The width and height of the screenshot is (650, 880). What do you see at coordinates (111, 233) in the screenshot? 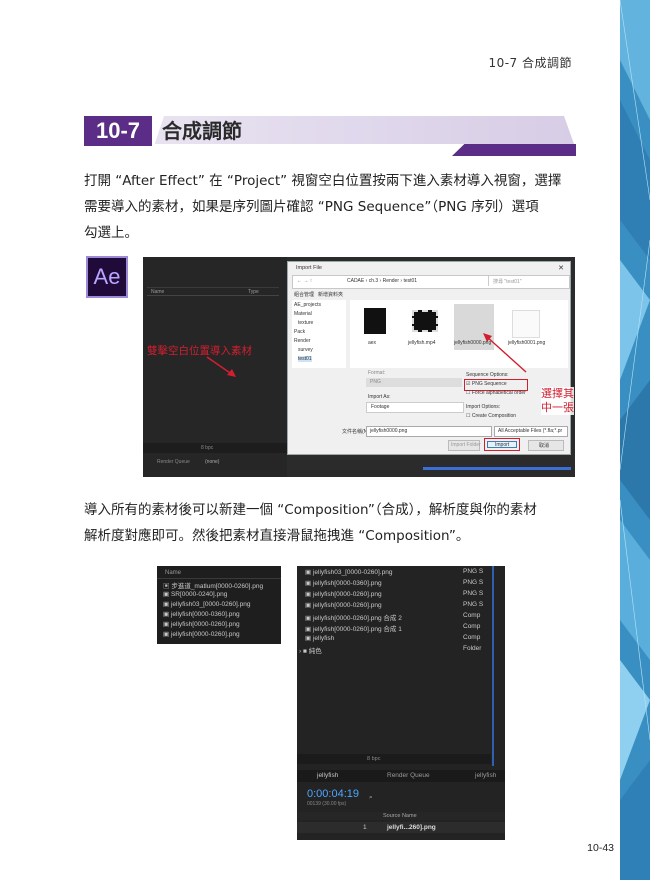
I see `paragraph-line: 勾選上。` at bounding box center [111, 233].